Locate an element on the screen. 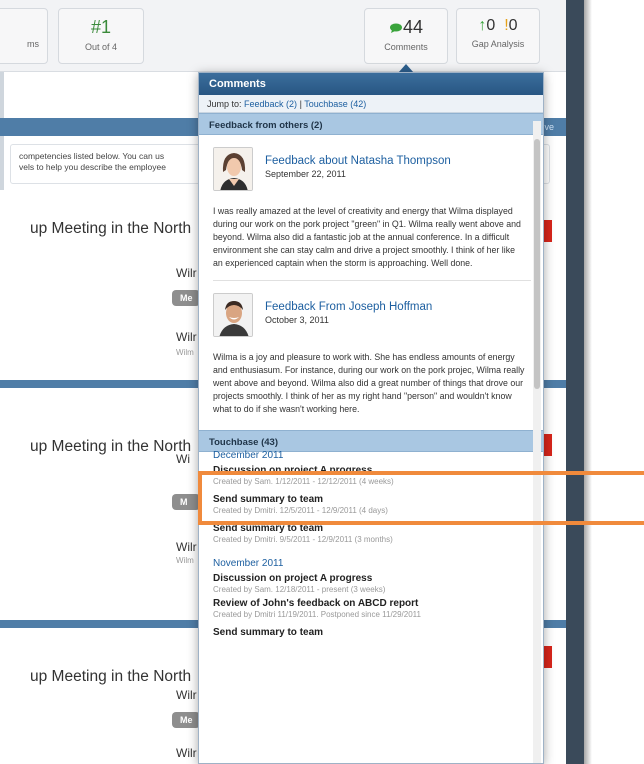 The image size is (644, 764). gap-values: ↑0 !0 is located at coordinates (498, 26).